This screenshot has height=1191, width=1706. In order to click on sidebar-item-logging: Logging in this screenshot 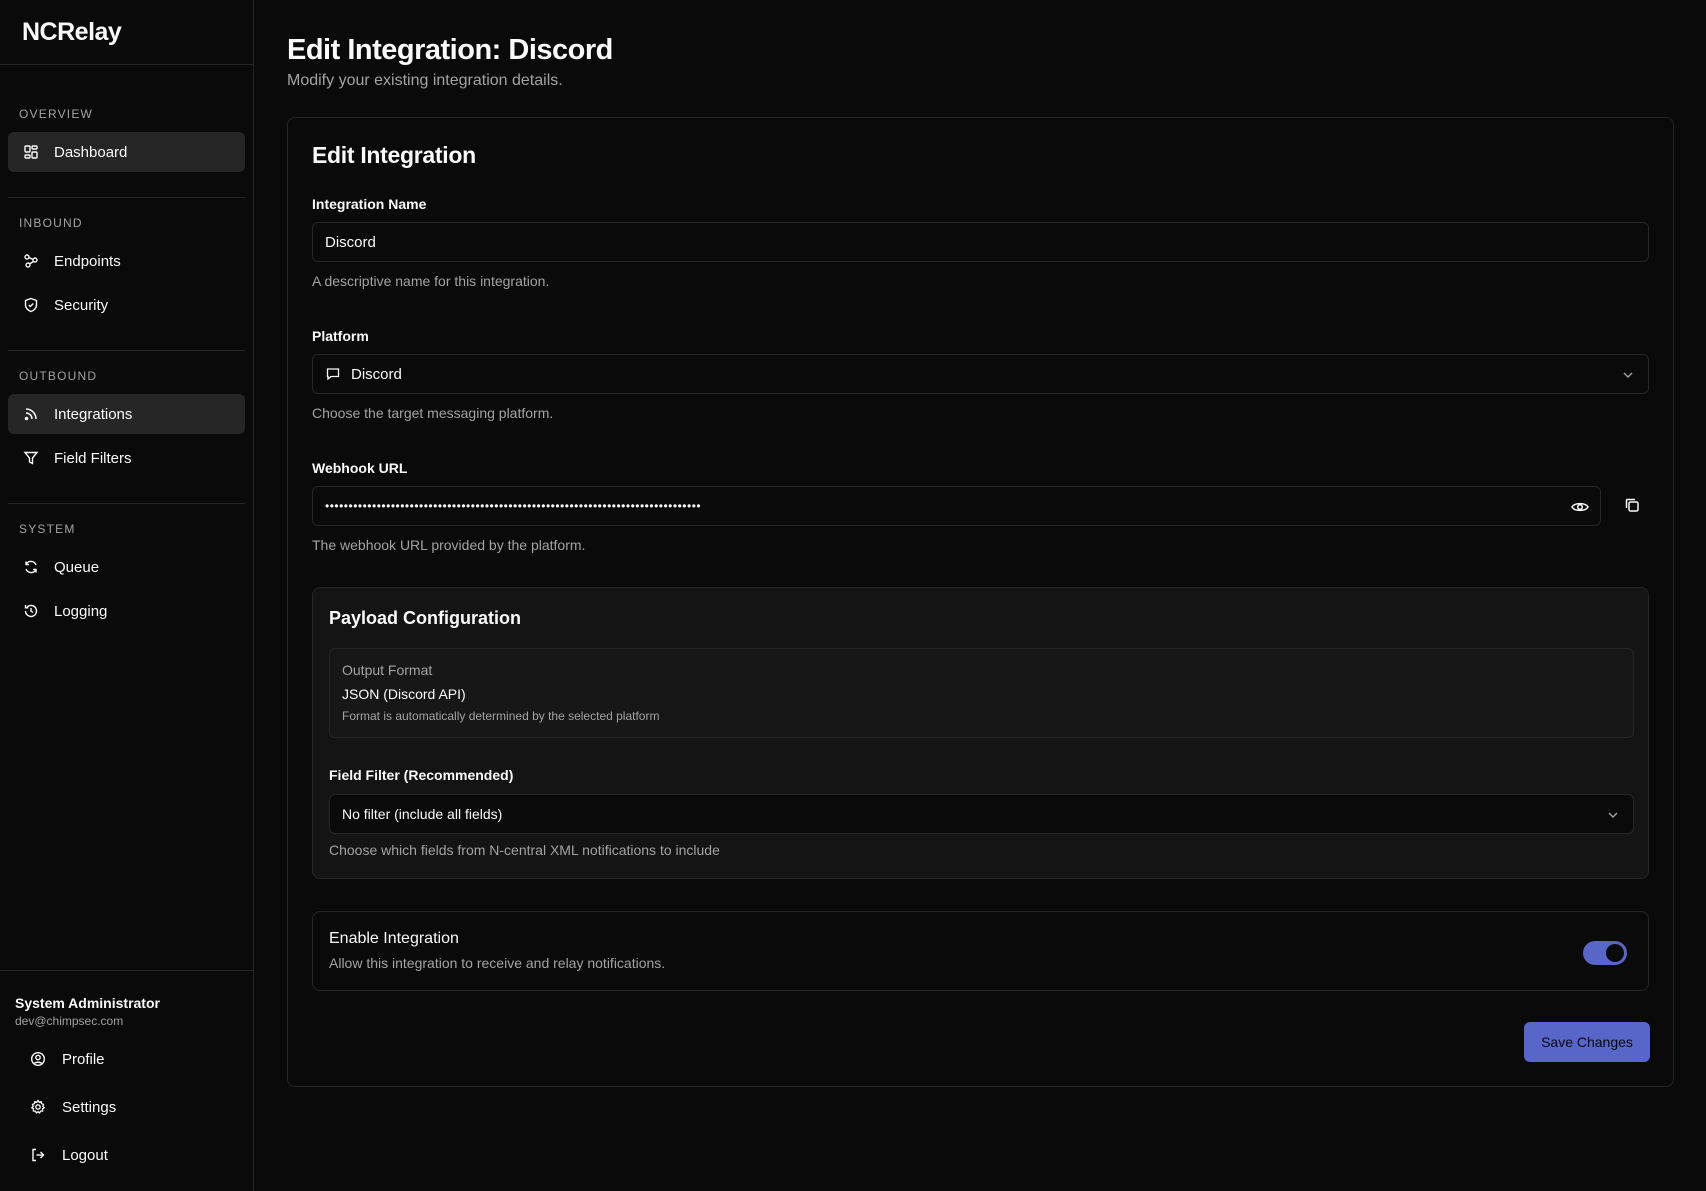, I will do `click(126, 611)`.